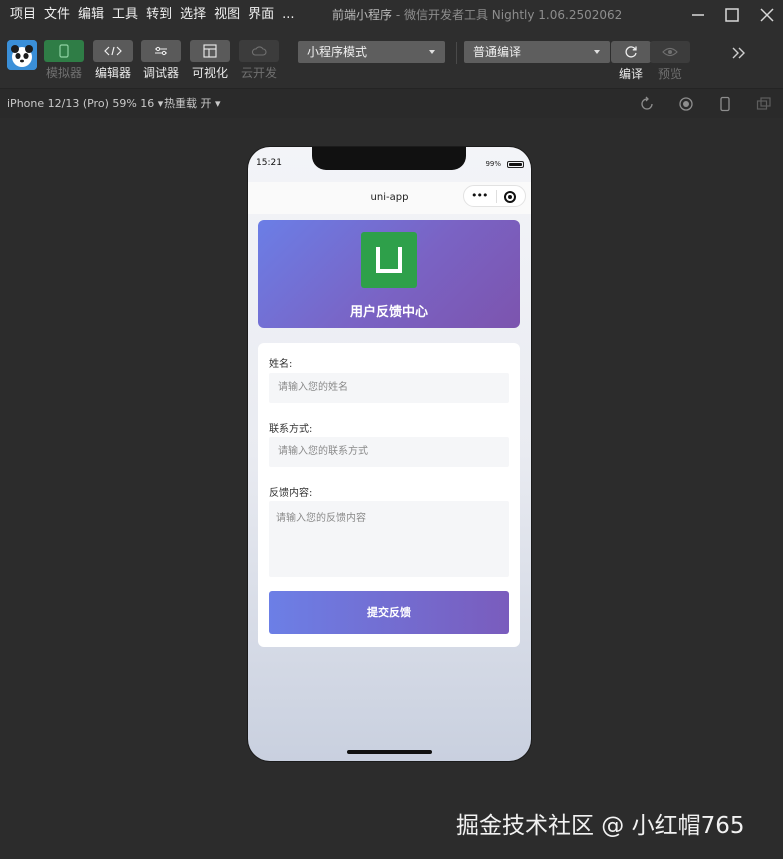 This screenshot has width=783, height=859. I want to click on name-input: 请输入您的姓名, so click(389, 388).